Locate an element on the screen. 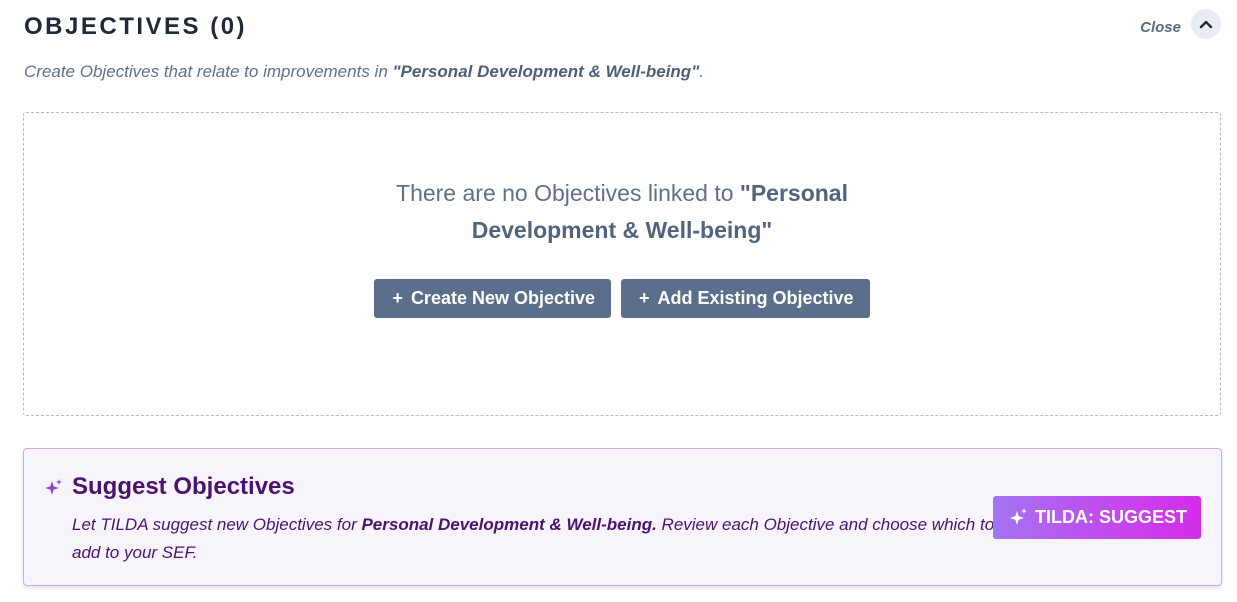 The image size is (1237, 602). close-button: Close is located at coordinates (1160, 27).